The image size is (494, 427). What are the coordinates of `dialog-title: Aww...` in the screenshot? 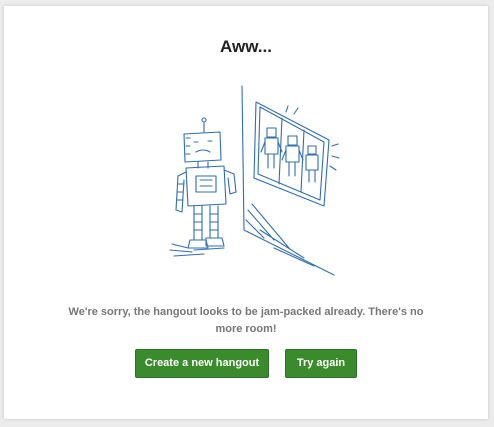 It's located at (246, 46).